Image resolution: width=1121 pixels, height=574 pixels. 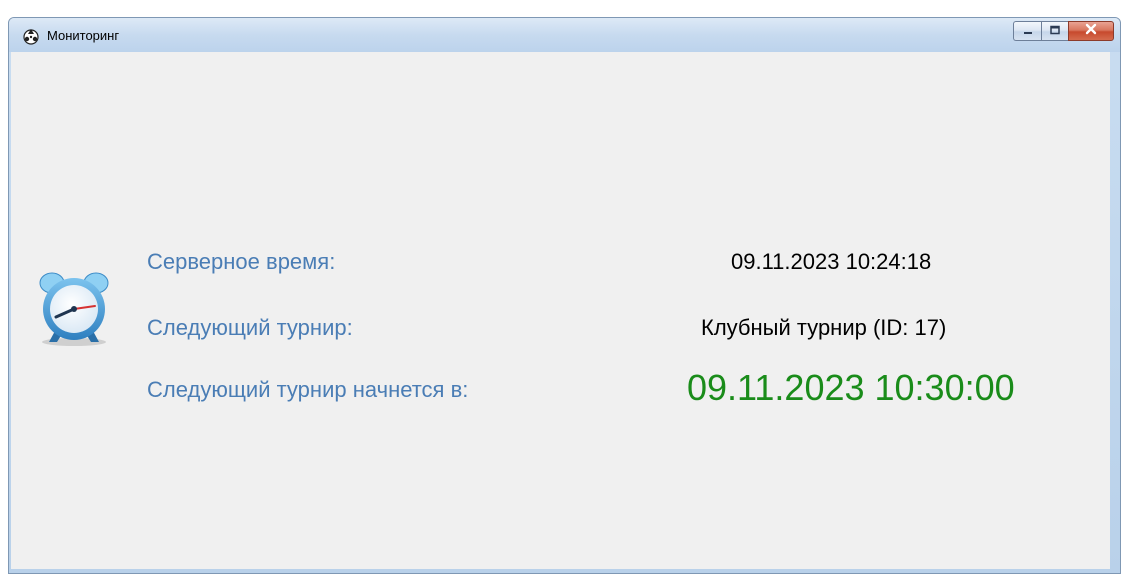 I want to click on server-time-value: 09.11.2023 10:24:18, so click(x=831, y=261).